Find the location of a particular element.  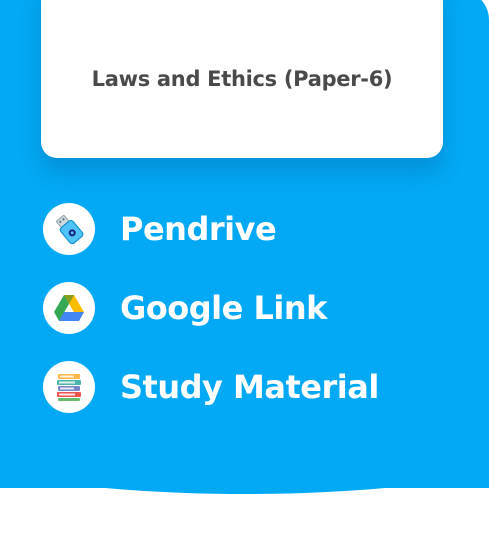

option-google-link: Google Link is located at coordinates (185, 308).